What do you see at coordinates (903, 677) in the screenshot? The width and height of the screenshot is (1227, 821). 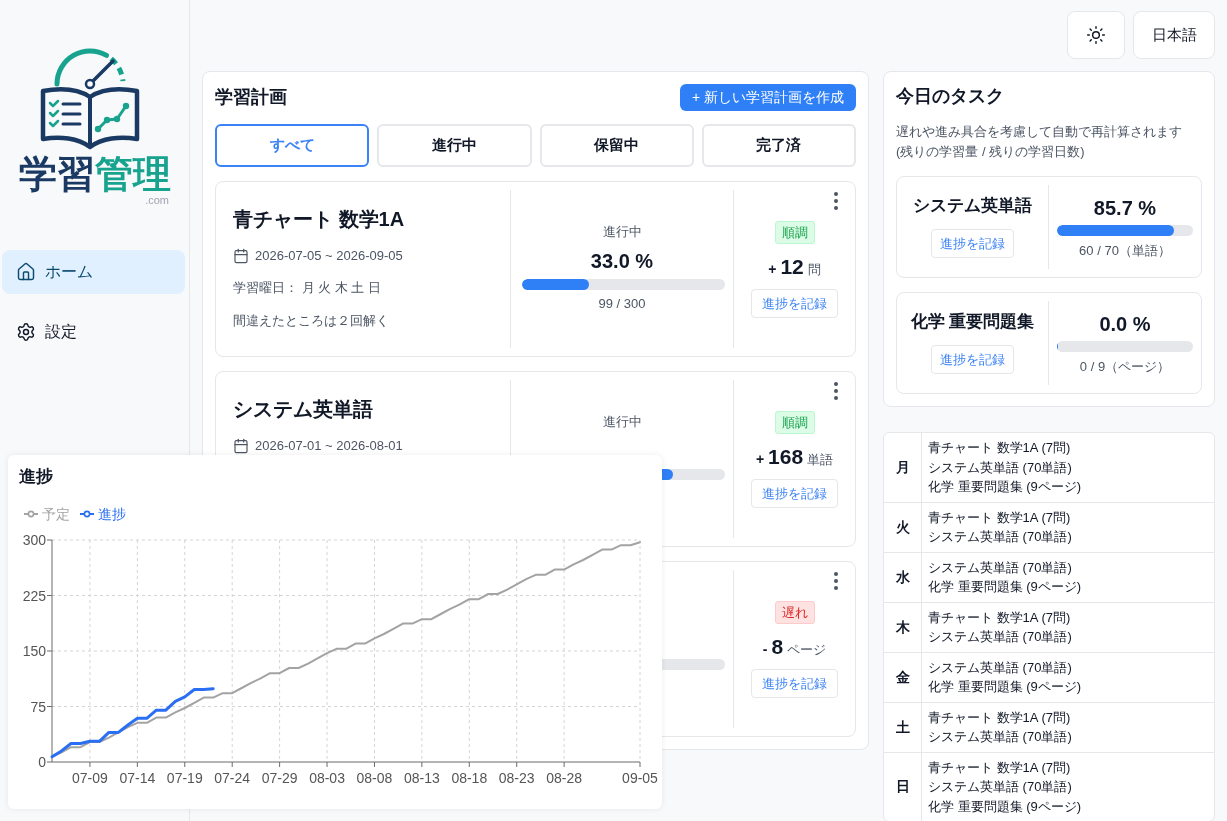 I see `day-cell: 金` at bounding box center [903, 677].